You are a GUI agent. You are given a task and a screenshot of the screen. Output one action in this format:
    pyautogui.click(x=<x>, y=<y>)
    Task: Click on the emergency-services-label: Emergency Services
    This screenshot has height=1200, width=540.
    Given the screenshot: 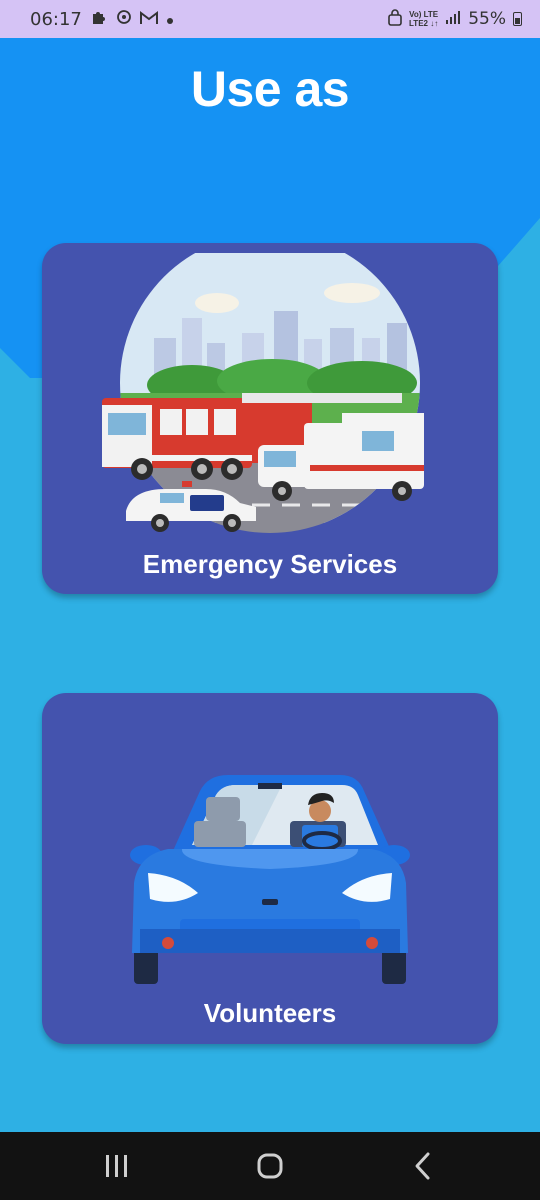 What is the action you would take?
    pyautogui.click(x=270, y=564)
    